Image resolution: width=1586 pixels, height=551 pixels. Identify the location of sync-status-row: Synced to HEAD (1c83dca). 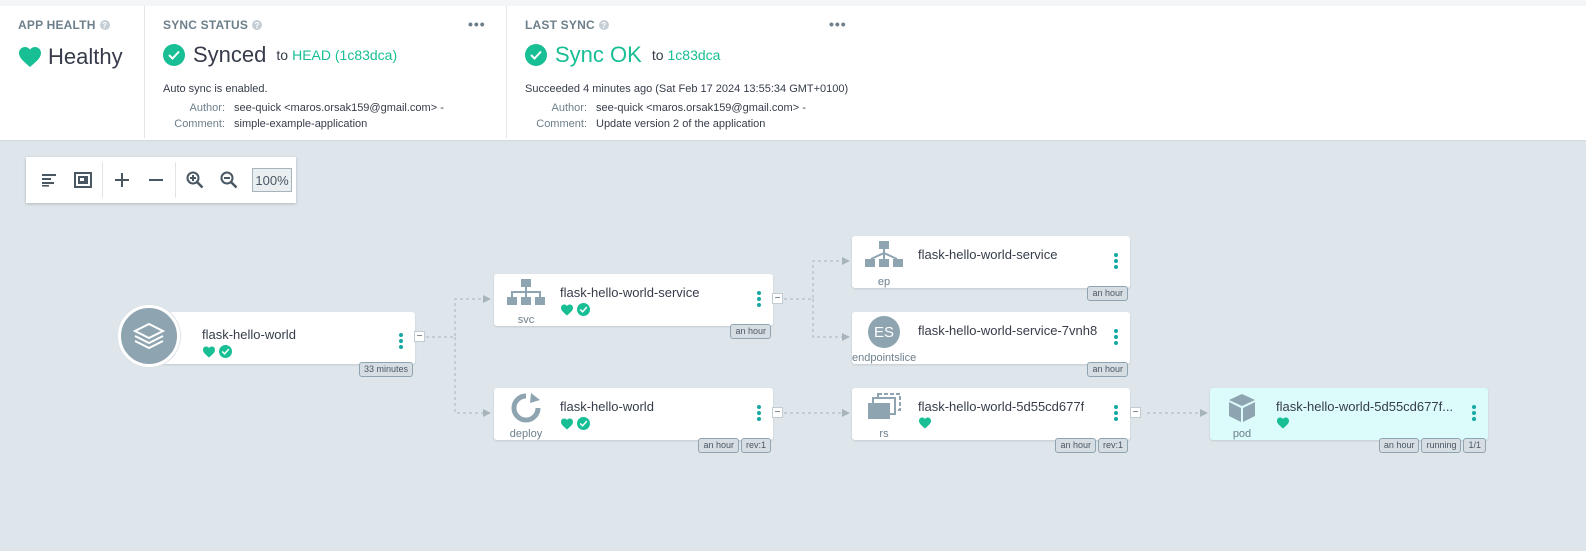
(280, 55).